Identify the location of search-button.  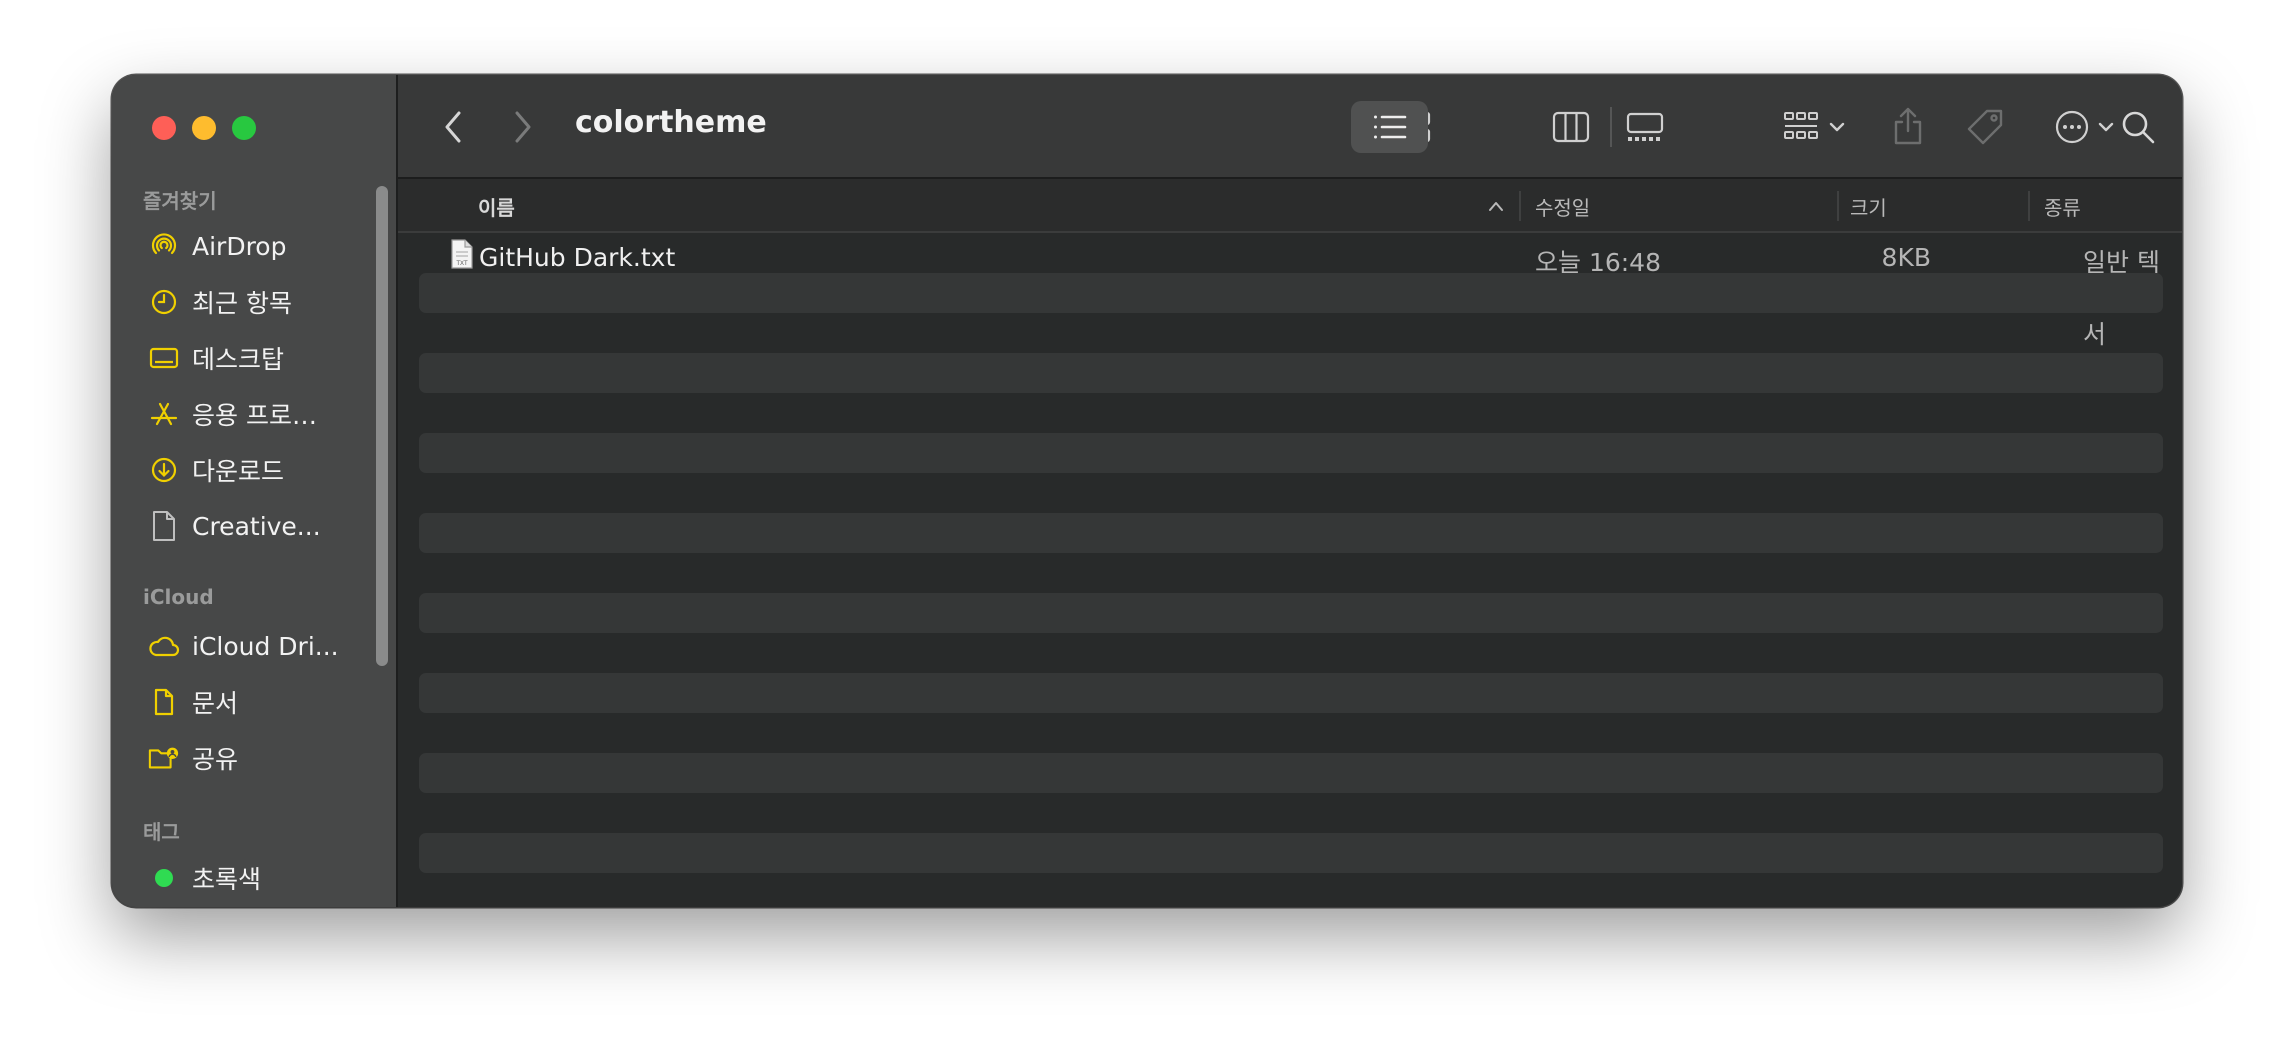
(2138, 127).